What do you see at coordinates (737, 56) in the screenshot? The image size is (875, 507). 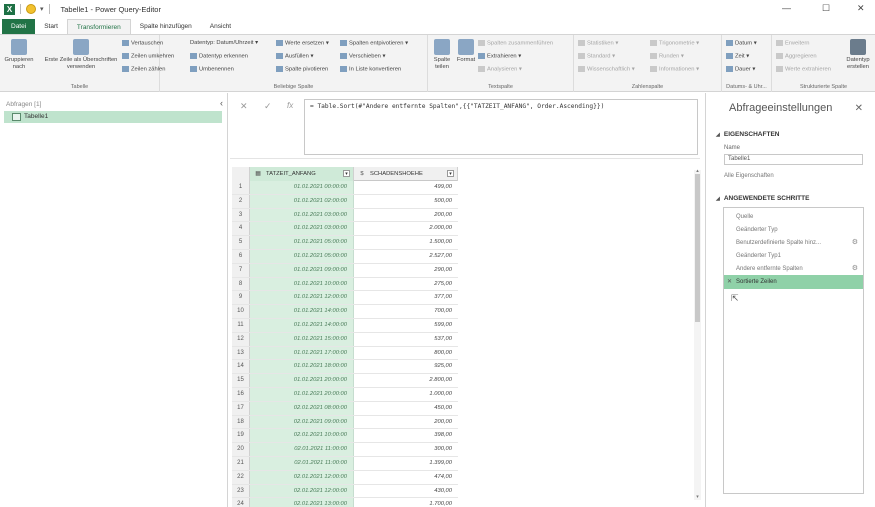 I see `time-button: Zeit ▾` at bounding box center [737, 56].